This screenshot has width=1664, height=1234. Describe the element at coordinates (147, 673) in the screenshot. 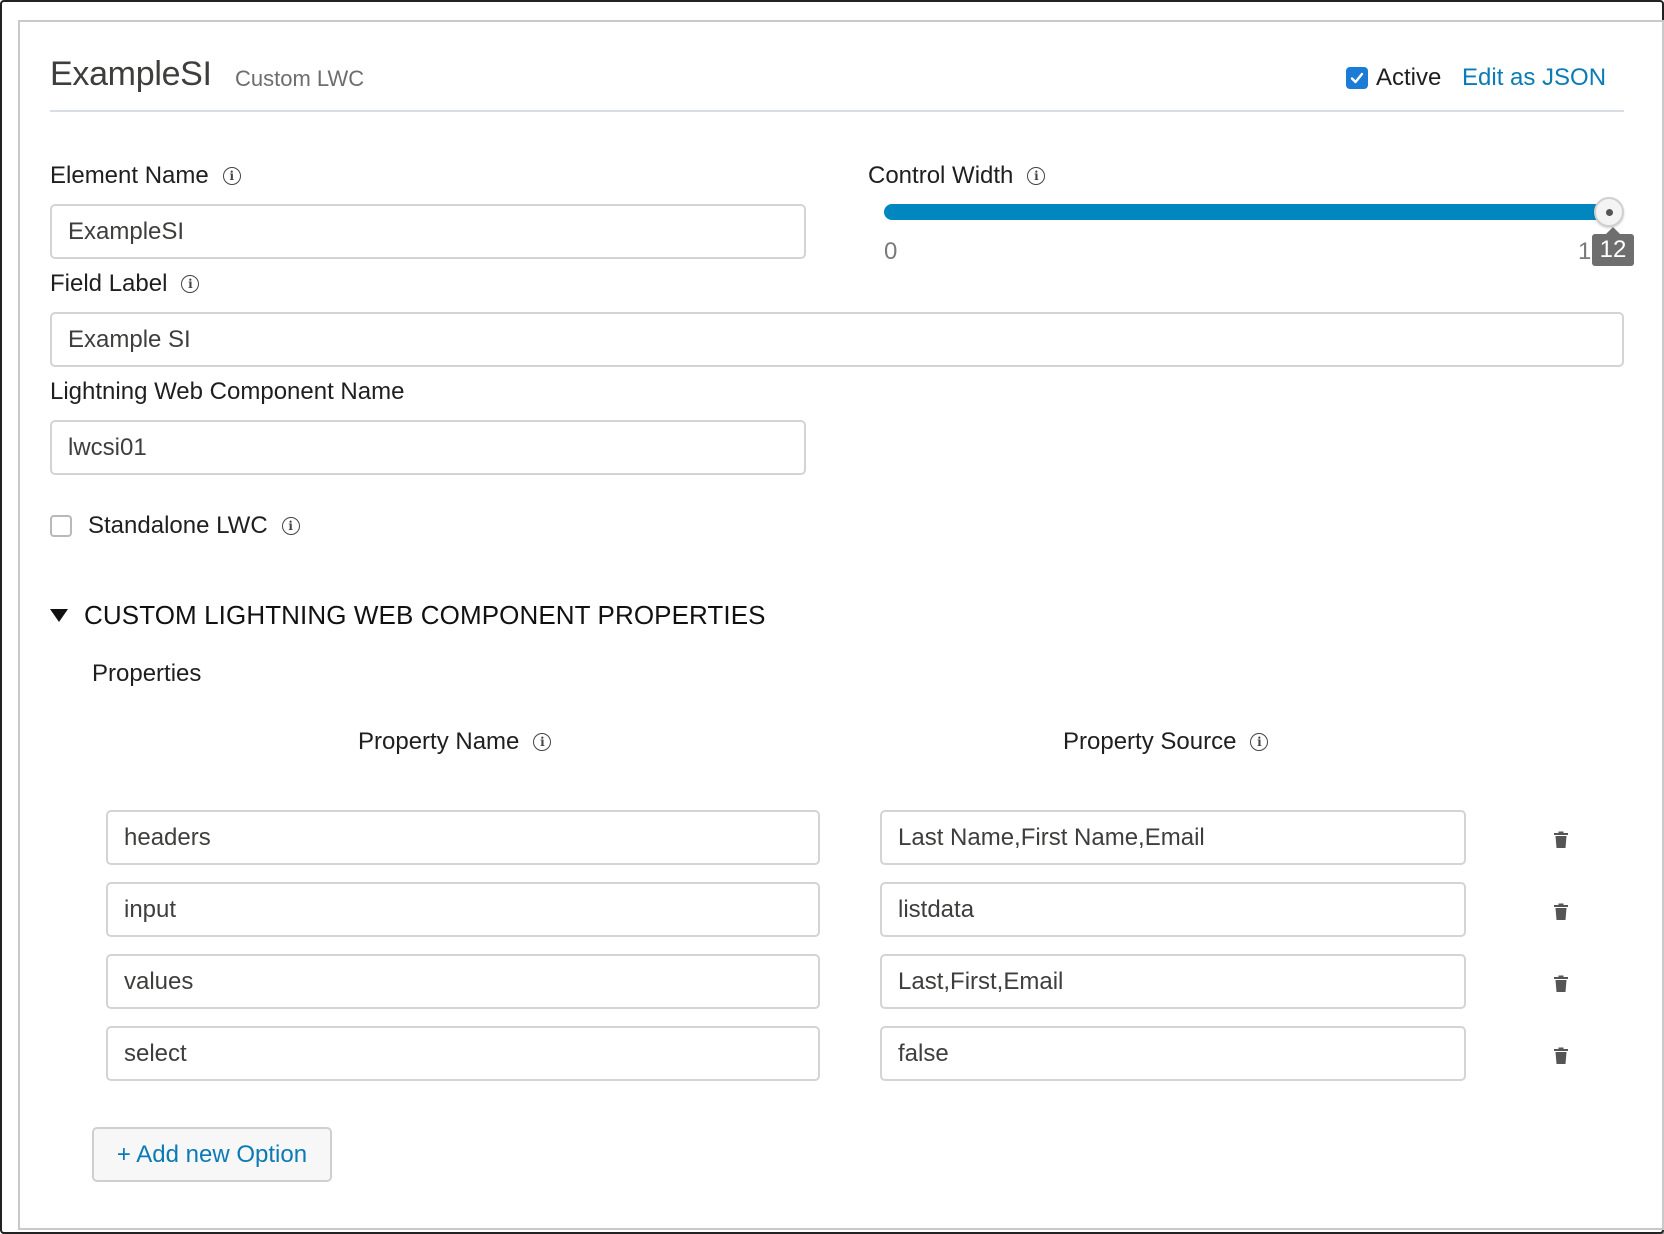

I see `properties-label: Properties` at that location.